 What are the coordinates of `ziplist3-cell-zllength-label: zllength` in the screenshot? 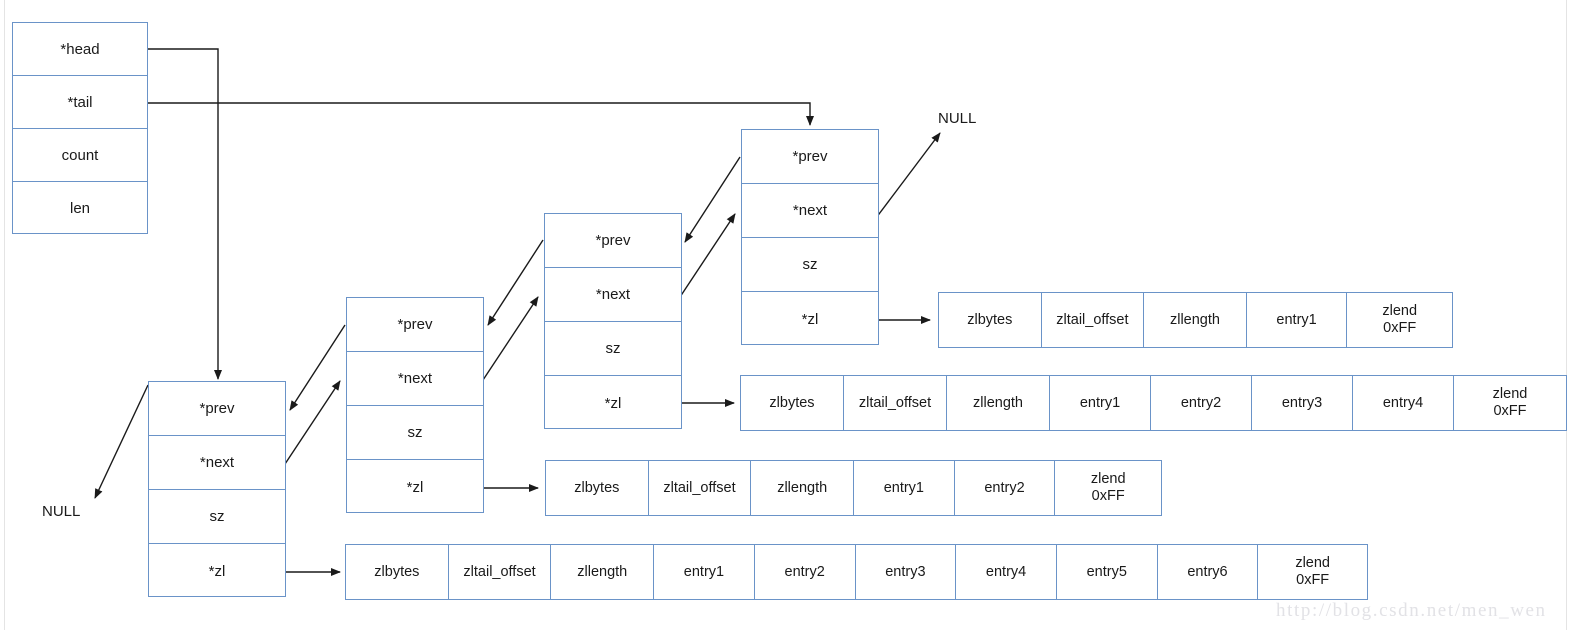 It's located at (998, 402).